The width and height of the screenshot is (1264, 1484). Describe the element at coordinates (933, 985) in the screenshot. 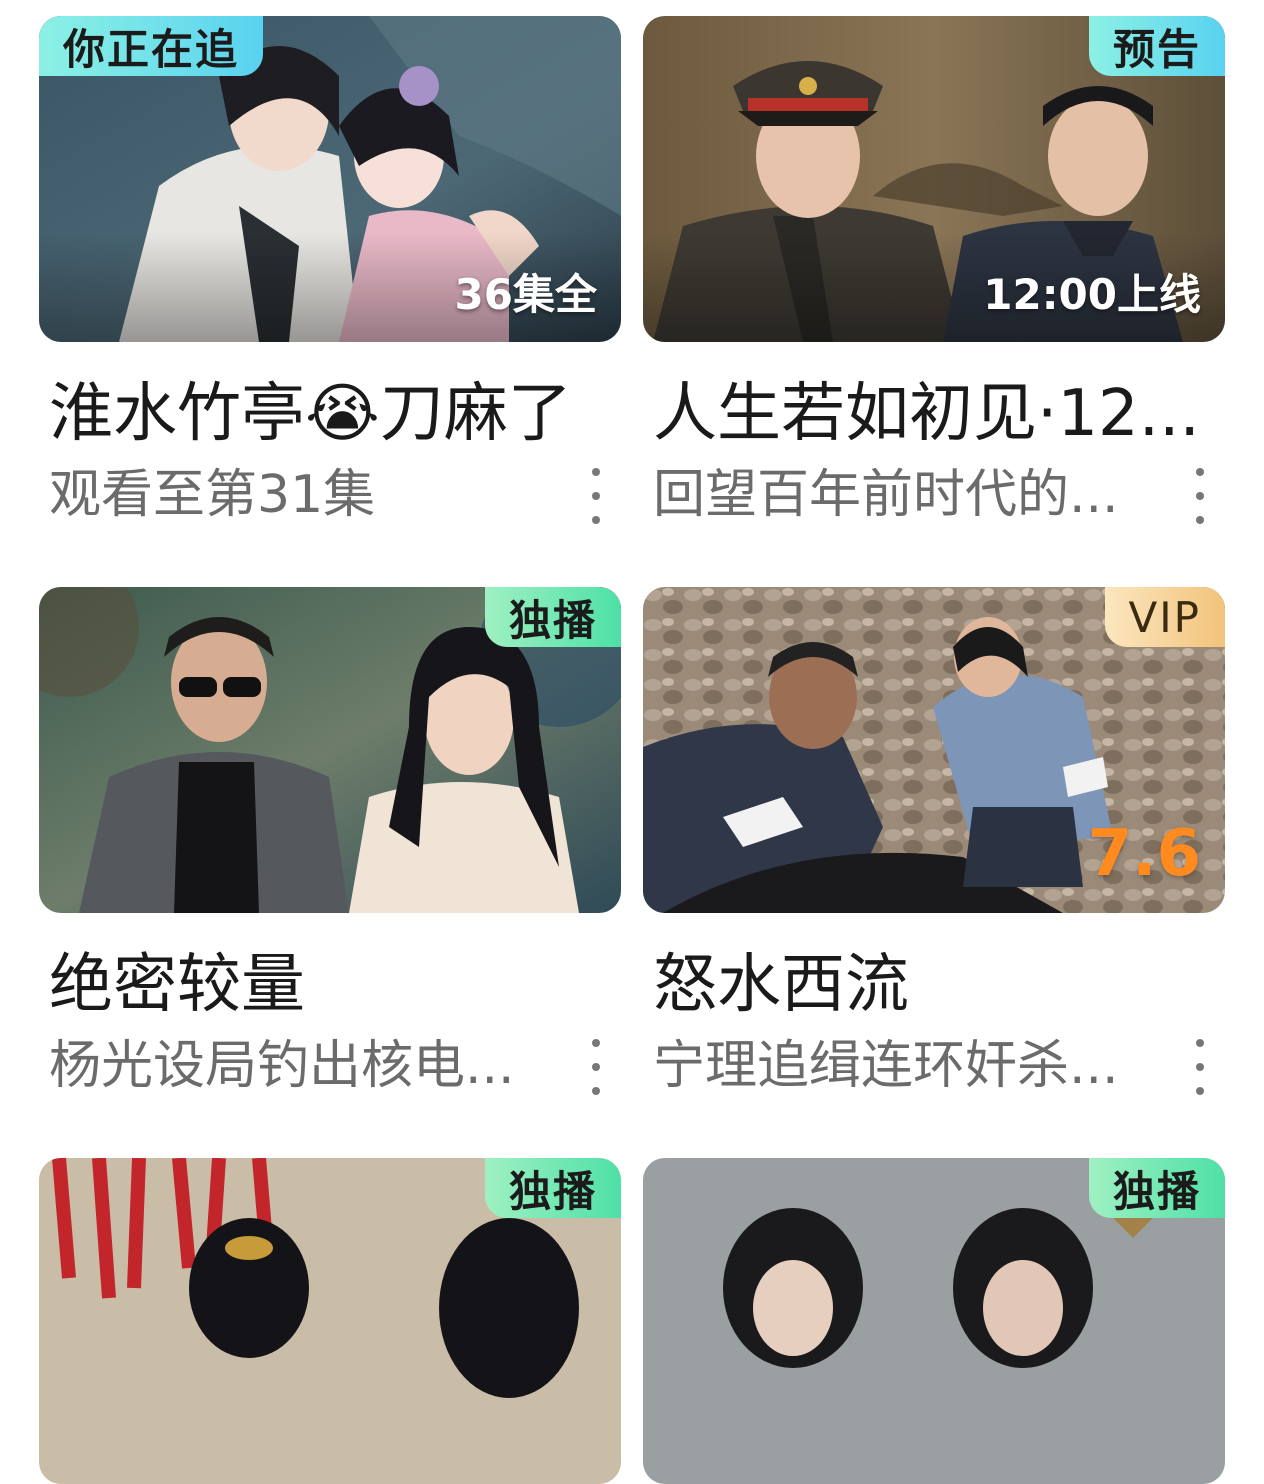

I see `drama-title: 怒水西流` at that location.